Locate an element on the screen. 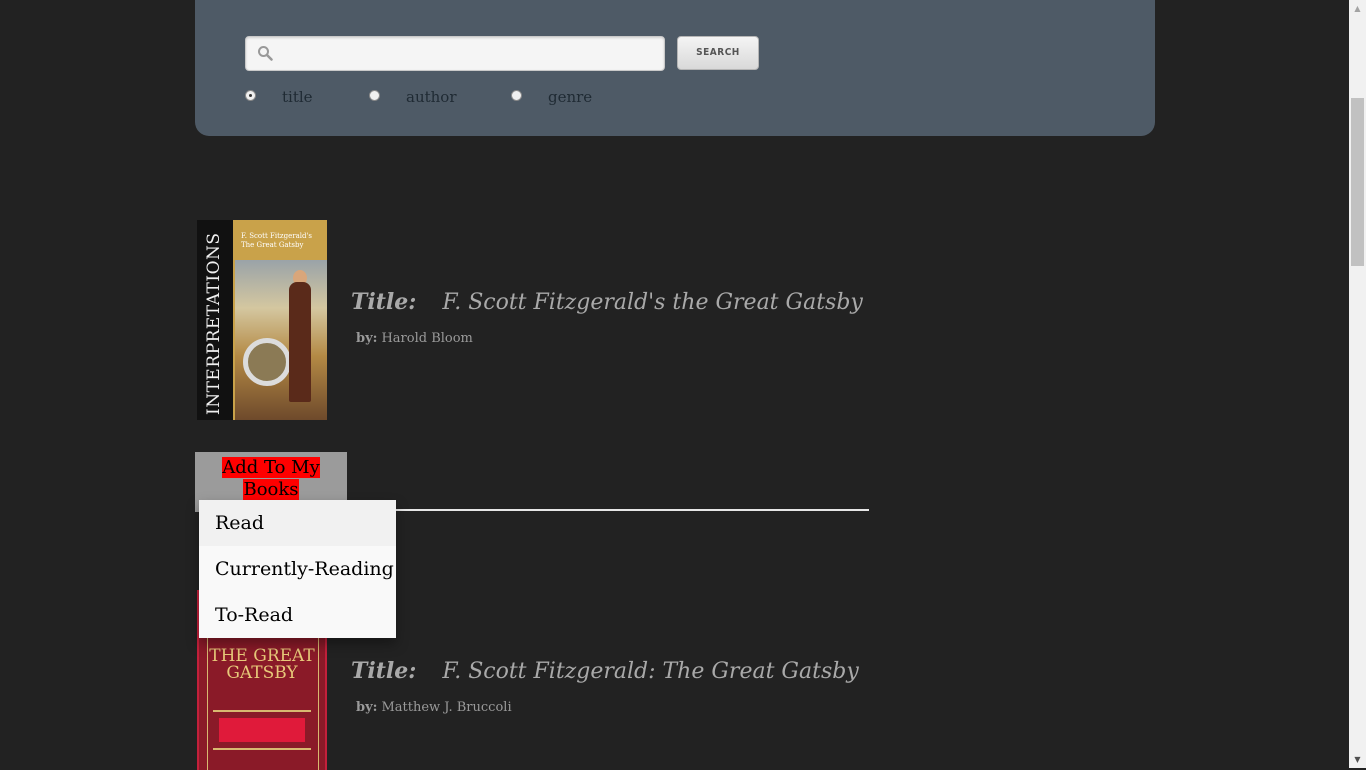 Image resolution: width=1366 pixels, height=770 pixels. radio-author is located at coordinates (374, 95).